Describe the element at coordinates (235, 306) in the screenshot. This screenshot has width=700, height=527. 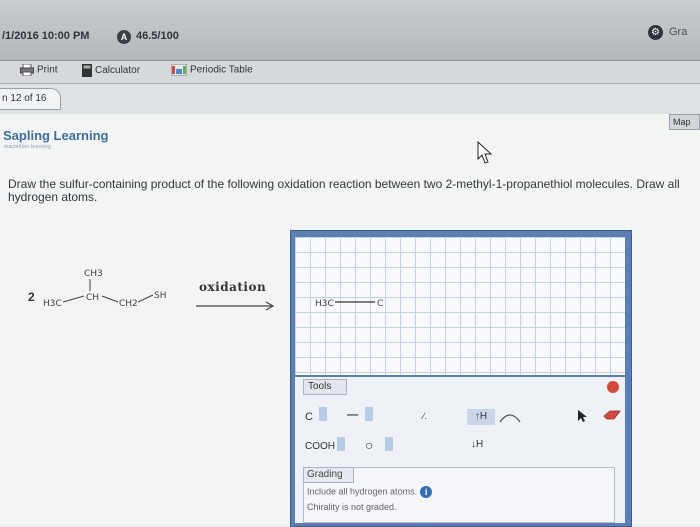
I see `reaction-arrow-icon` at that location.